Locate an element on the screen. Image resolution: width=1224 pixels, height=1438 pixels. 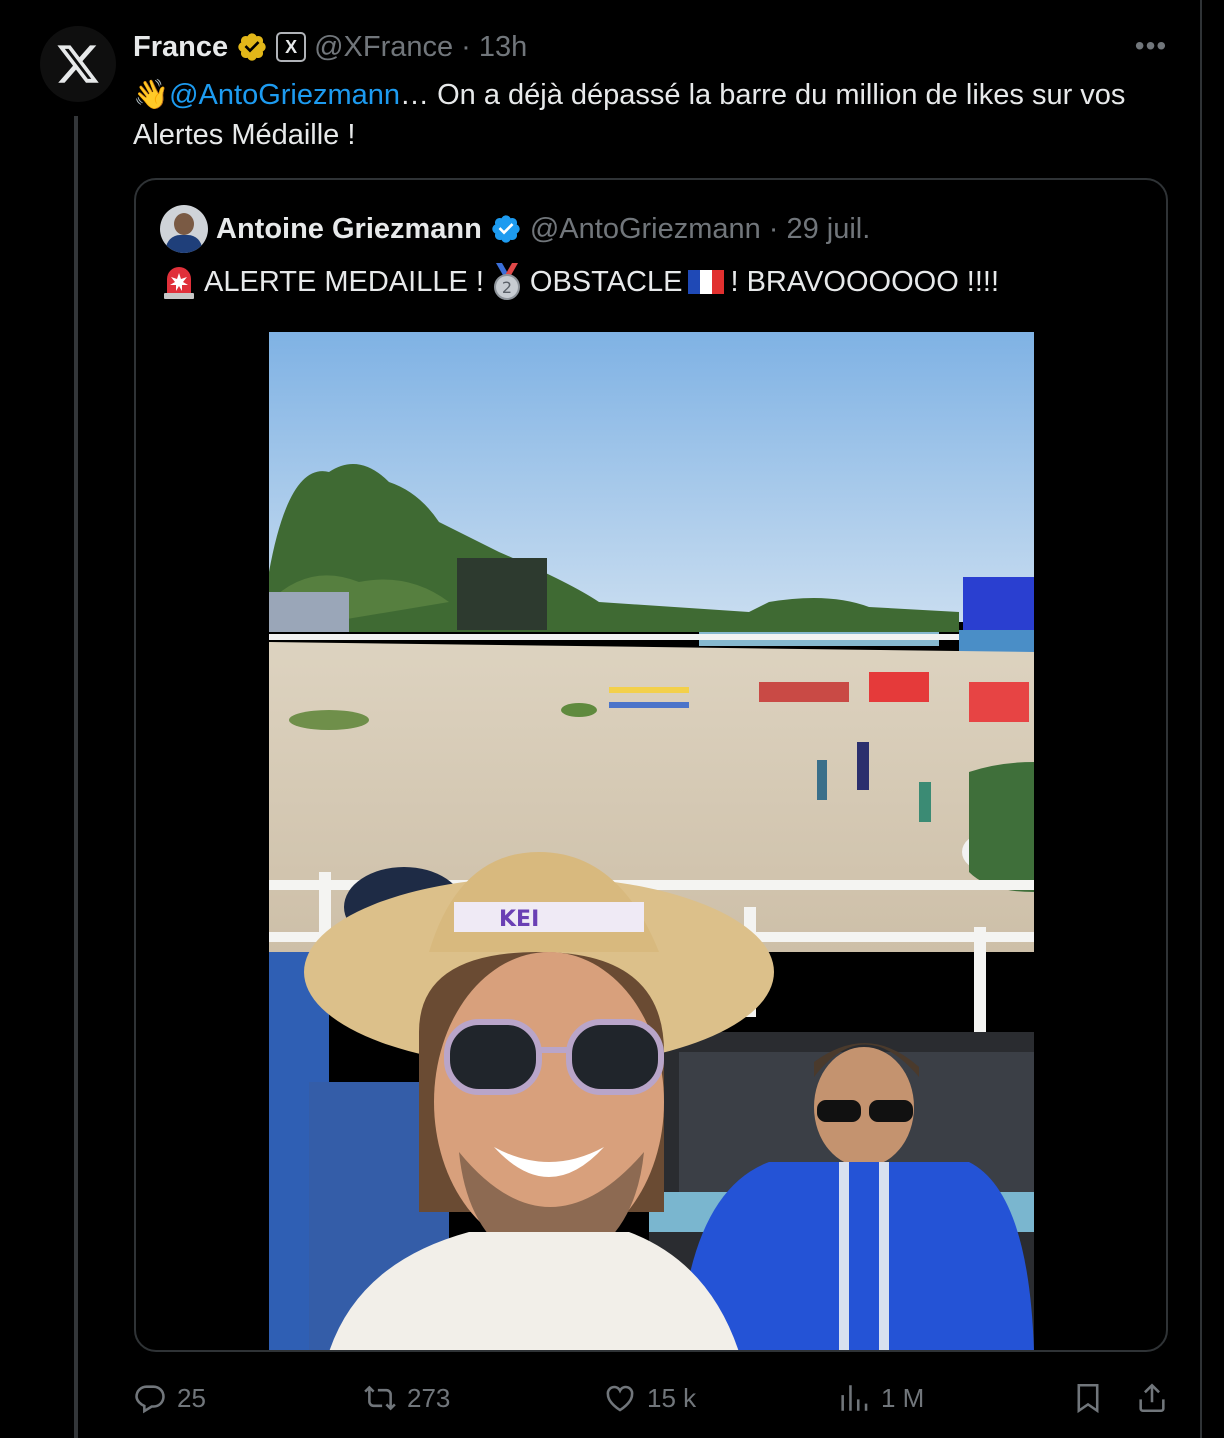
silver-medal-icon: 2 is located at coordinates (506, 281).